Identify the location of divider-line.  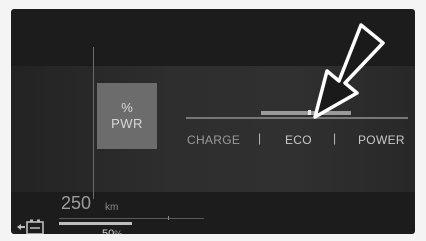
(93, 123).